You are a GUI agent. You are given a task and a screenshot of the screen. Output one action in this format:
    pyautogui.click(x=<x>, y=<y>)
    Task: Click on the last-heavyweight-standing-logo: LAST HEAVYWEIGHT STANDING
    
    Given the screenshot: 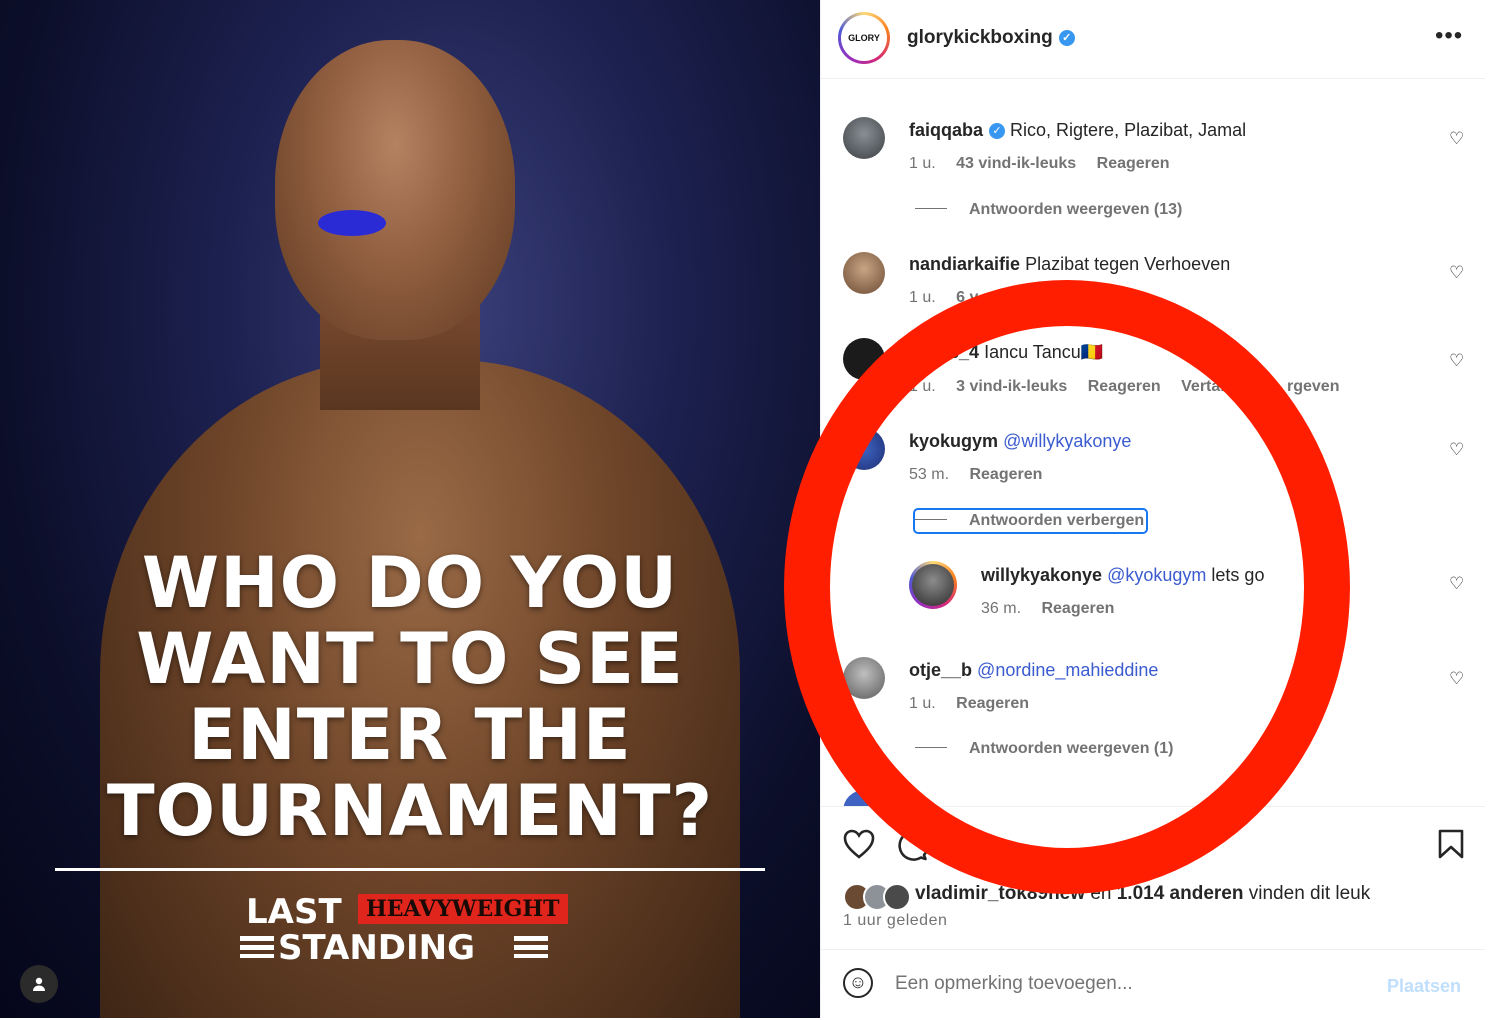 What is the action you would take?
    pyautogui.click(x=410, y=930)
    